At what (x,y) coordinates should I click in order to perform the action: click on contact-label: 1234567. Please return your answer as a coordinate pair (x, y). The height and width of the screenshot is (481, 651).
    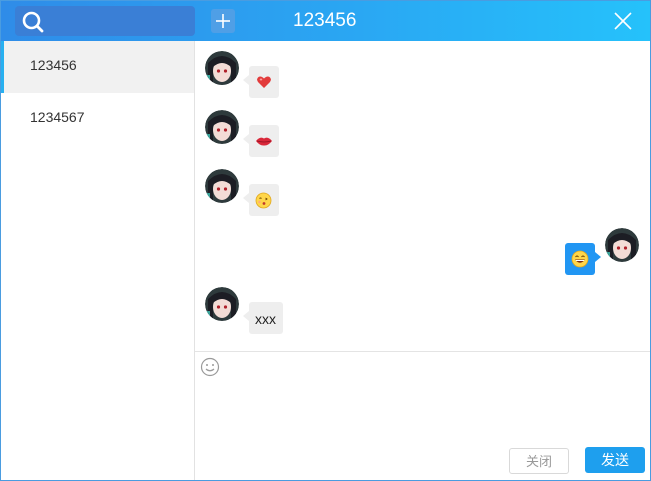
    Looking at the image, I should click on (57, 117).